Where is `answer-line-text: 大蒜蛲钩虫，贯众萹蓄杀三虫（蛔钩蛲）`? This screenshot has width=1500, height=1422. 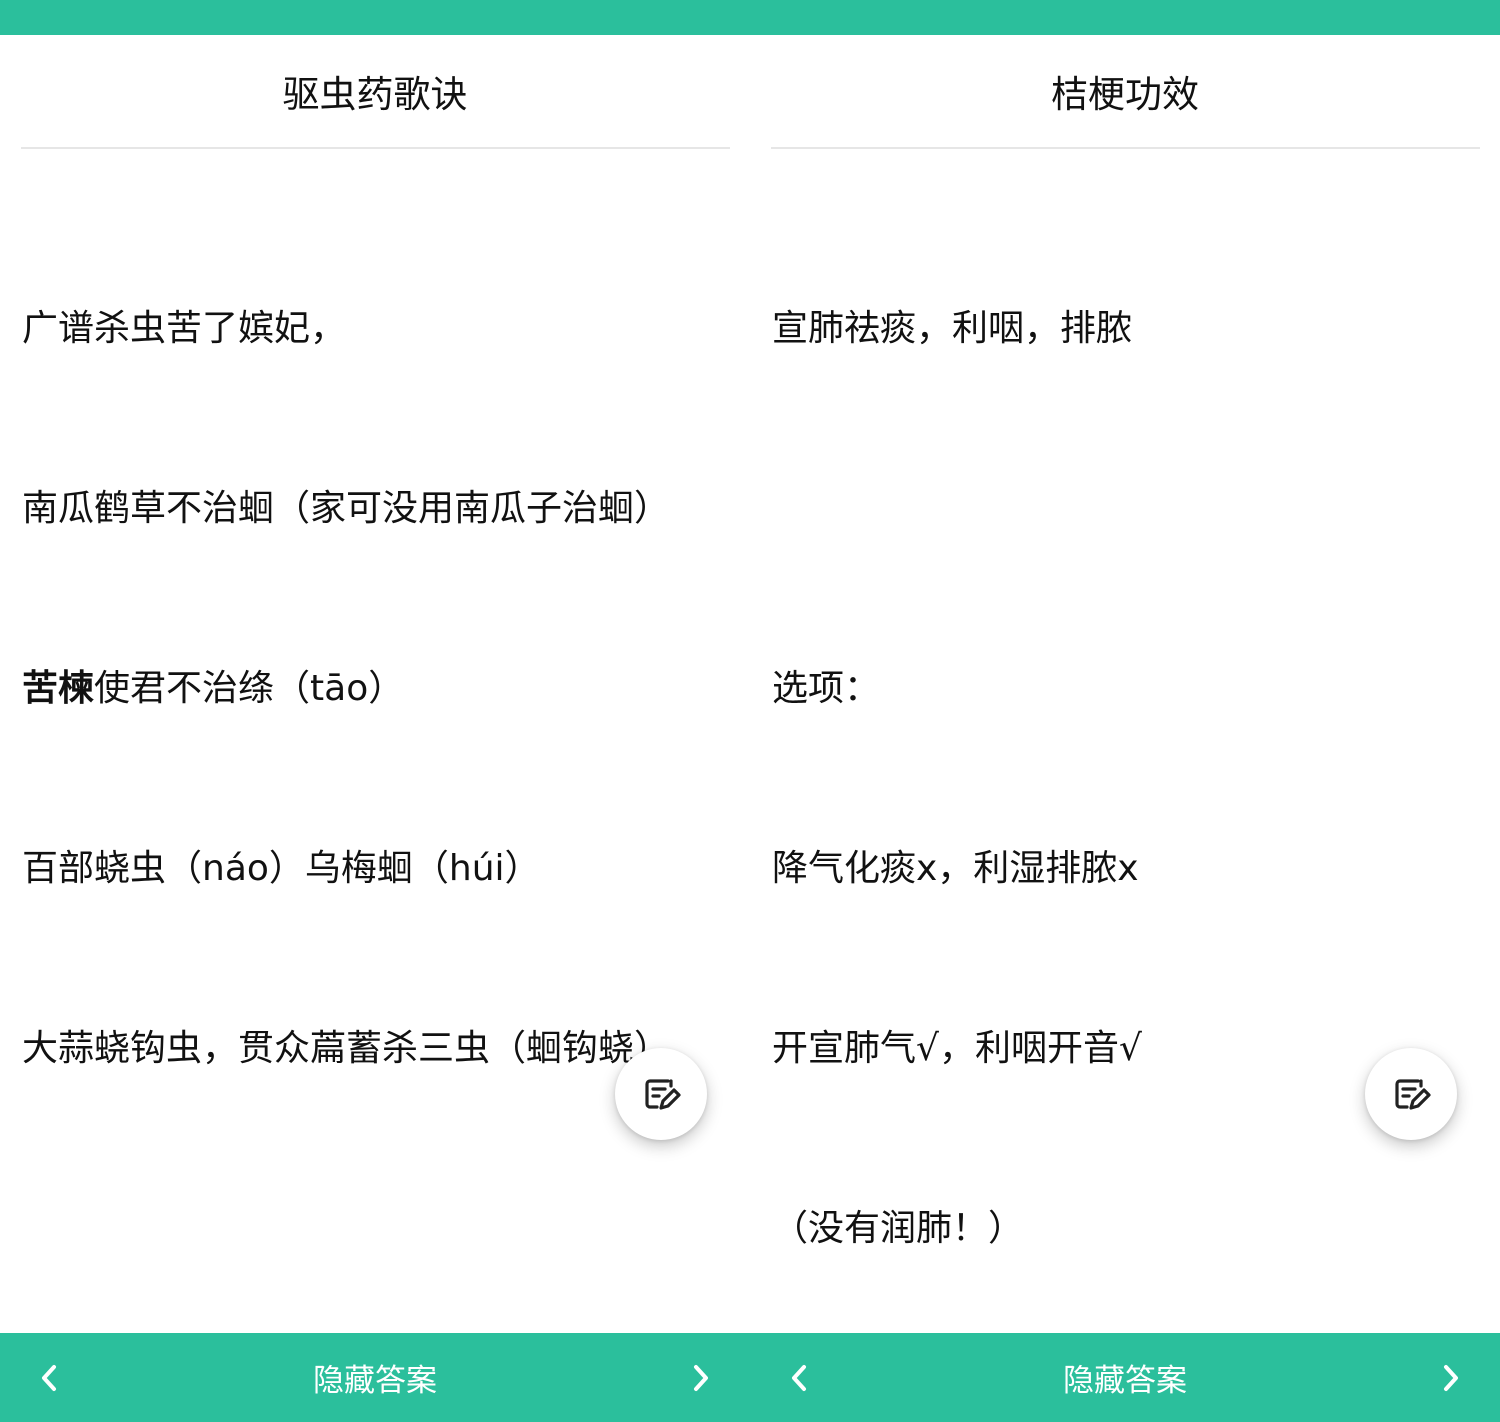
answer-line-text: 大蒜蛲钩虫，贯众萹蓄杀三虫（蛔钩蛲） is located at coordinates (346, 1048).